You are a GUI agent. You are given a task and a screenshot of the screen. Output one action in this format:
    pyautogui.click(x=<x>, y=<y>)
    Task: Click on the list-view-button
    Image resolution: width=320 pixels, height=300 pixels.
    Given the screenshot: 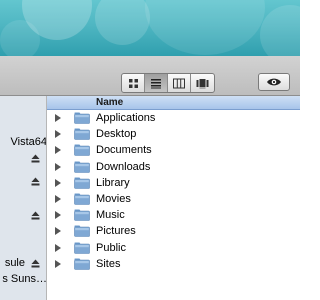 What is the action you would take?
    pyautogui.click(x=156, y=83)
    